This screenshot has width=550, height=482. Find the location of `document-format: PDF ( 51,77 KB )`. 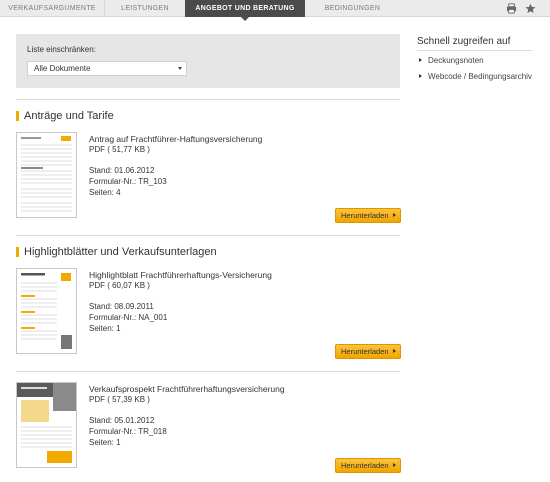

document-format: PDF ( 51,77 KB ) is located at coordinates (119, 149).